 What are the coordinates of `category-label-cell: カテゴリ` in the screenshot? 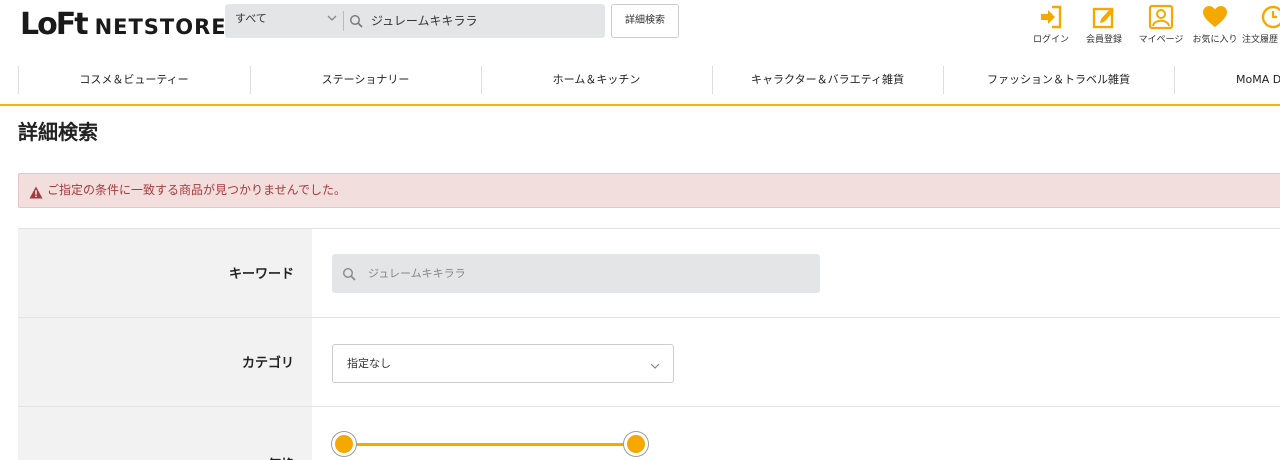 It's located at (165, 362).